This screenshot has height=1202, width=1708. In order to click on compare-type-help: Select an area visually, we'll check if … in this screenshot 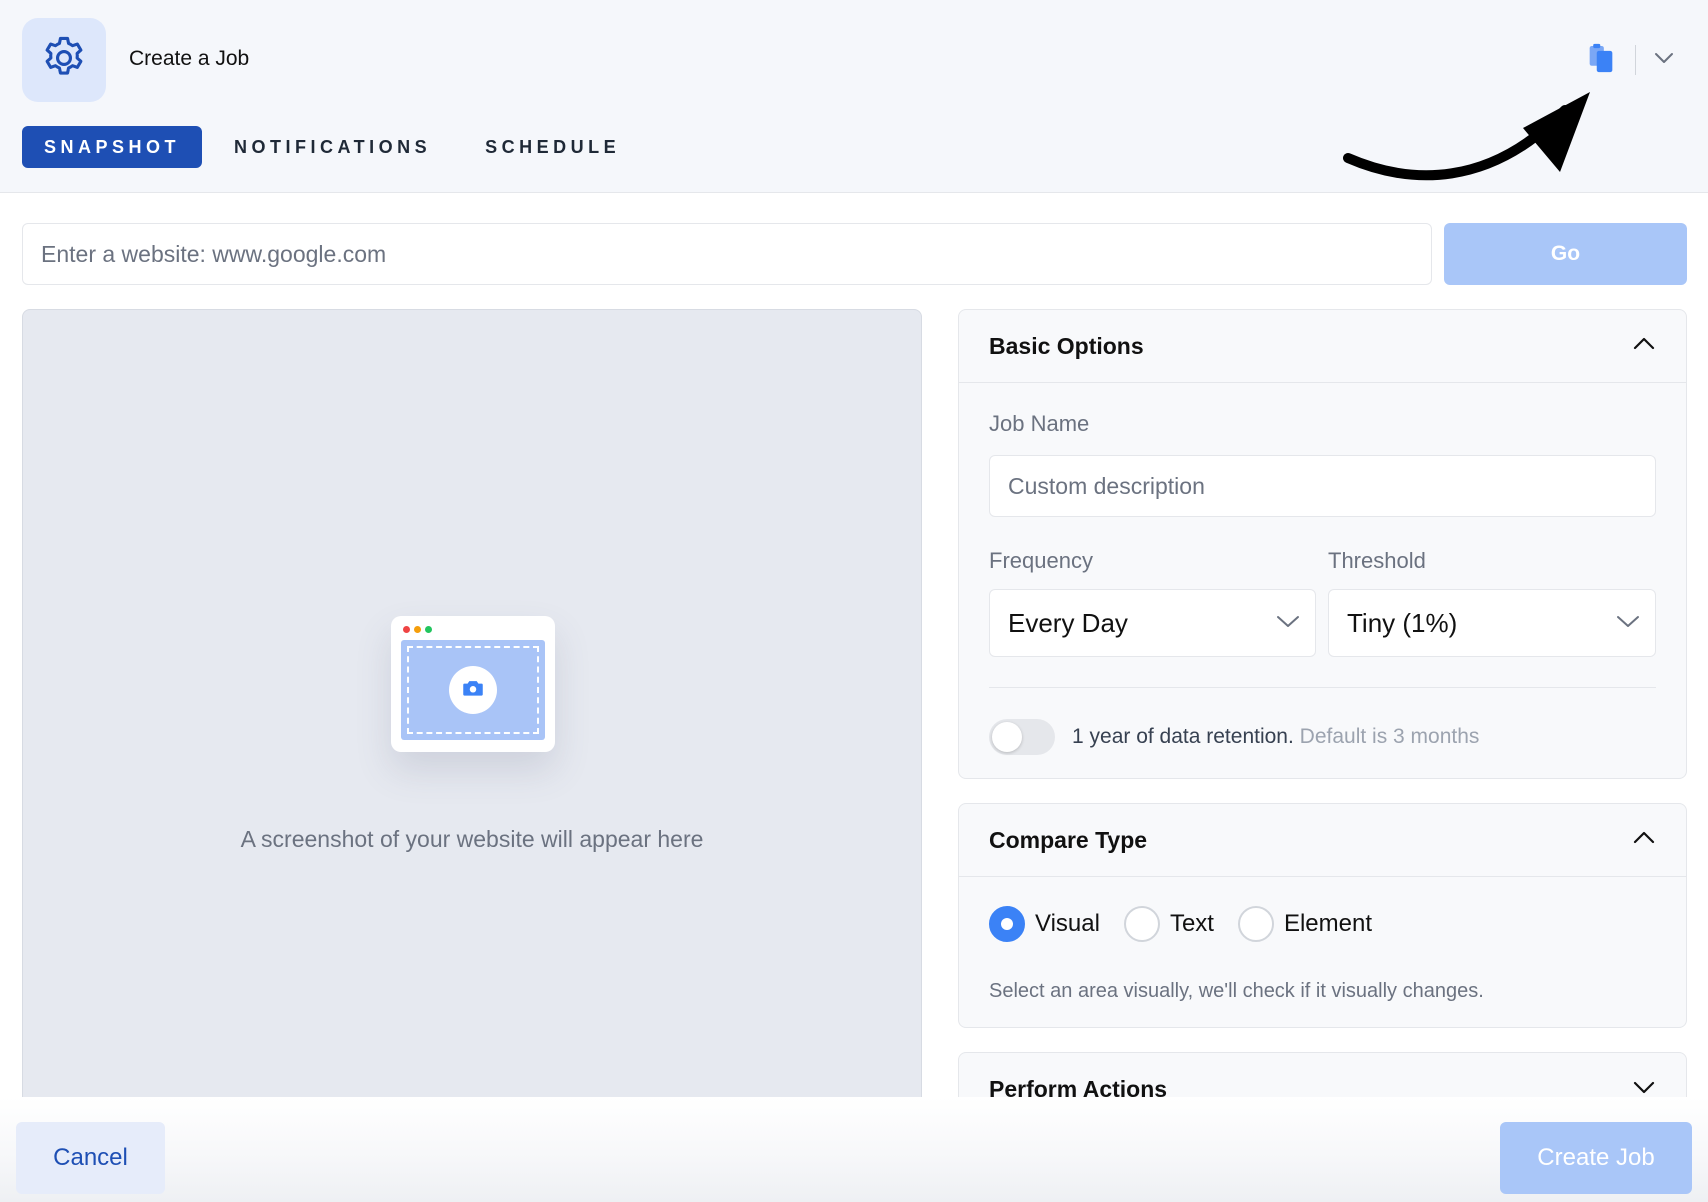, I will do `click(1236, 991)`.